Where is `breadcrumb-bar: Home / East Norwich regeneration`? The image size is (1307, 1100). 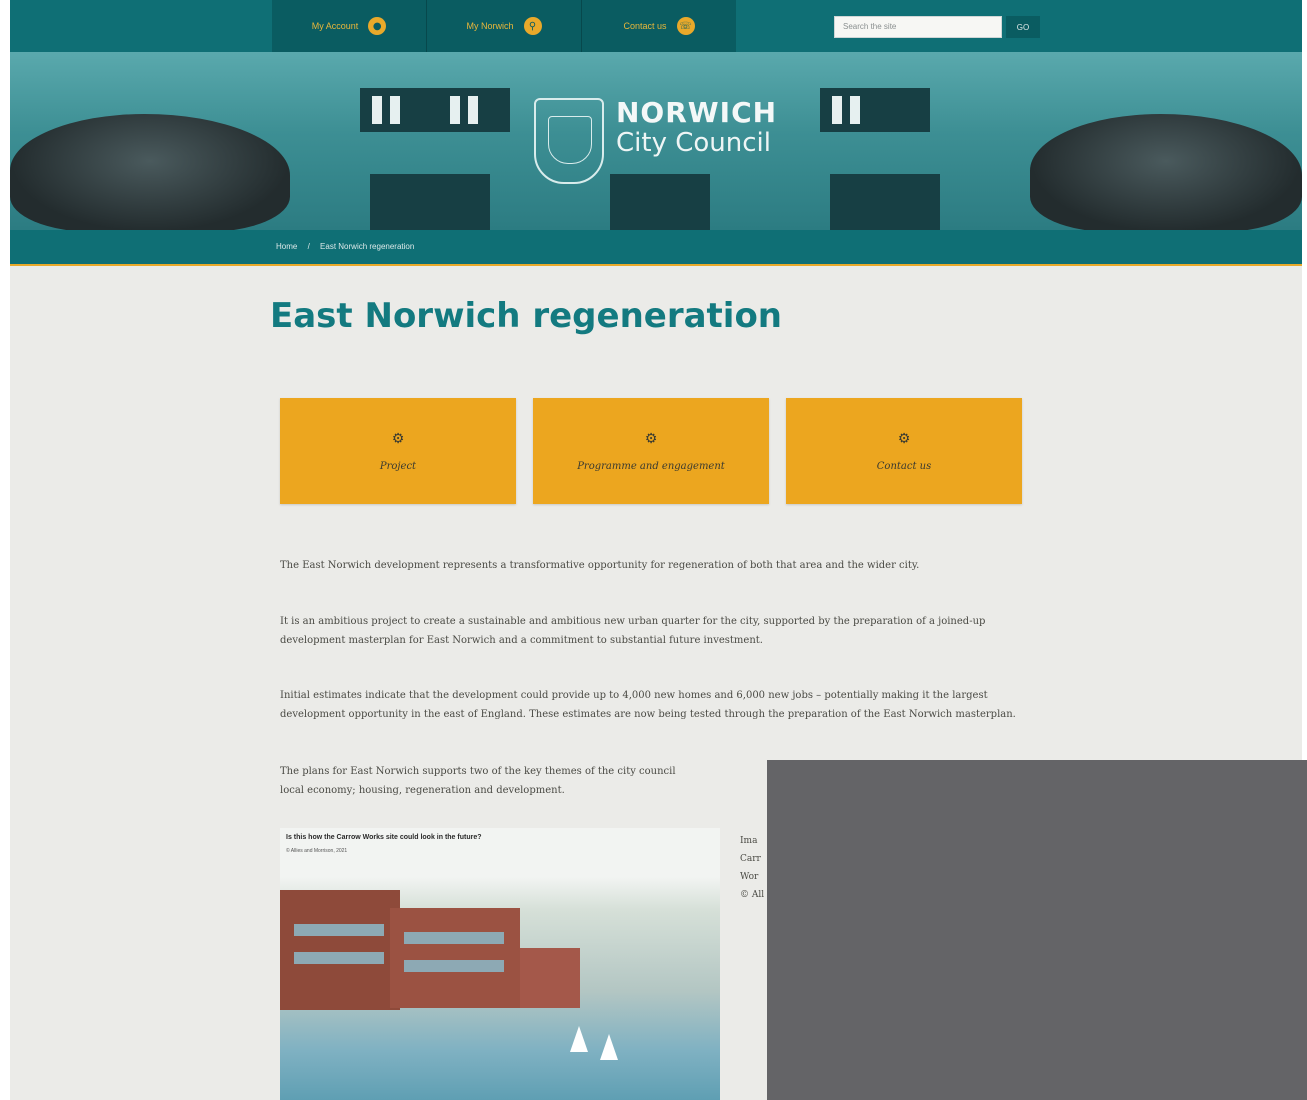 breadcrumb-bar: Home / East Norwich regeneration is located at coordinates (656, 248).